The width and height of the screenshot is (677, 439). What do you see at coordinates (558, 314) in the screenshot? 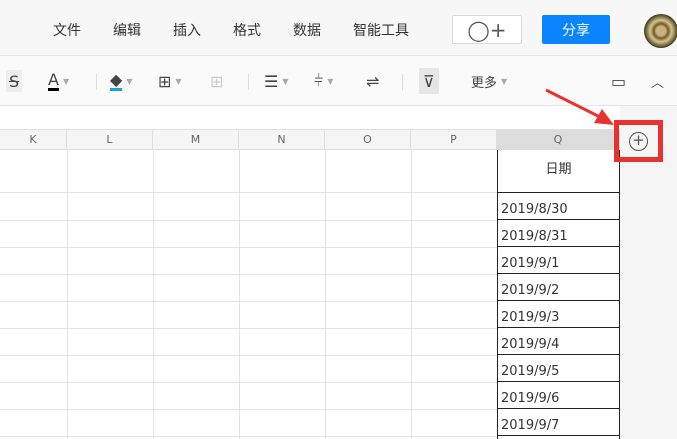
I see `date-cell: 2019/9/3` at bounding box center [558, 314].